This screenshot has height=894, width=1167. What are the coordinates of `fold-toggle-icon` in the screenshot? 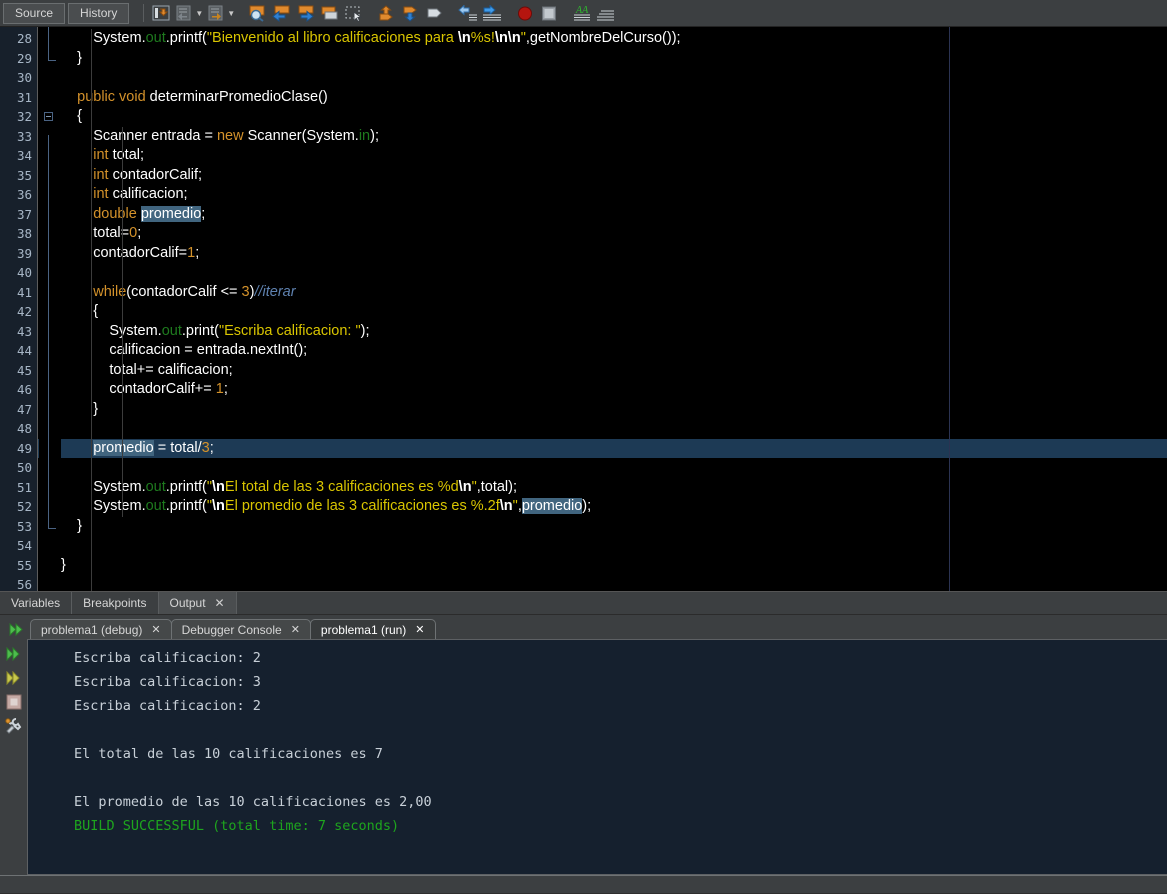 It's located at (48, 116).